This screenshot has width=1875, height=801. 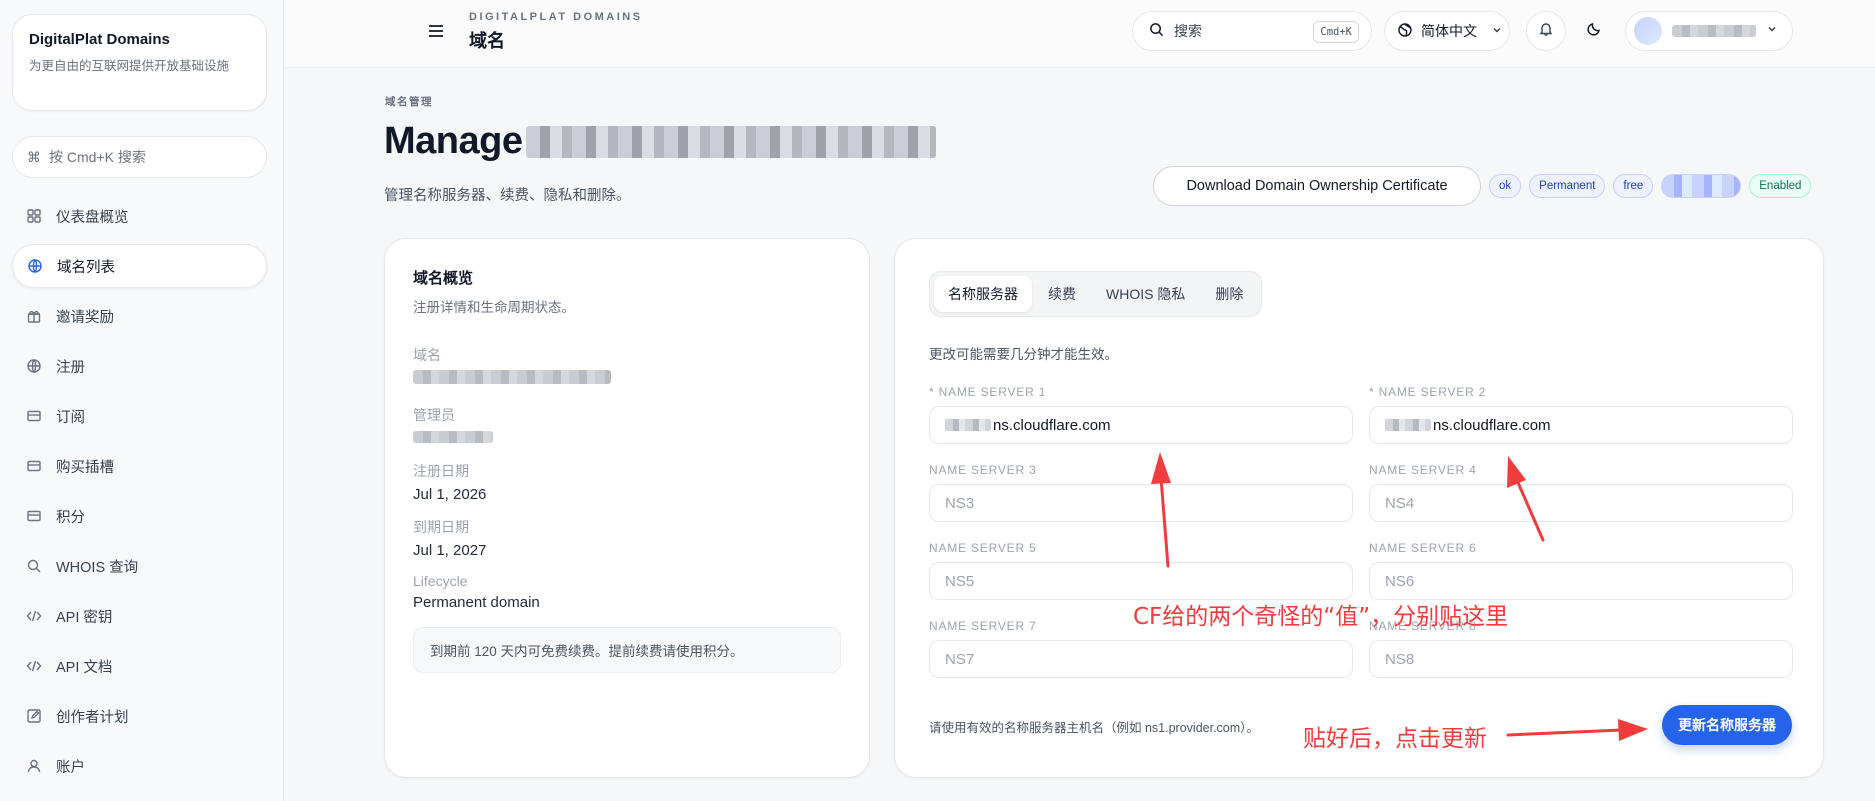 I want to click on term-badge: Permanent, so click(x=1567, y=186).